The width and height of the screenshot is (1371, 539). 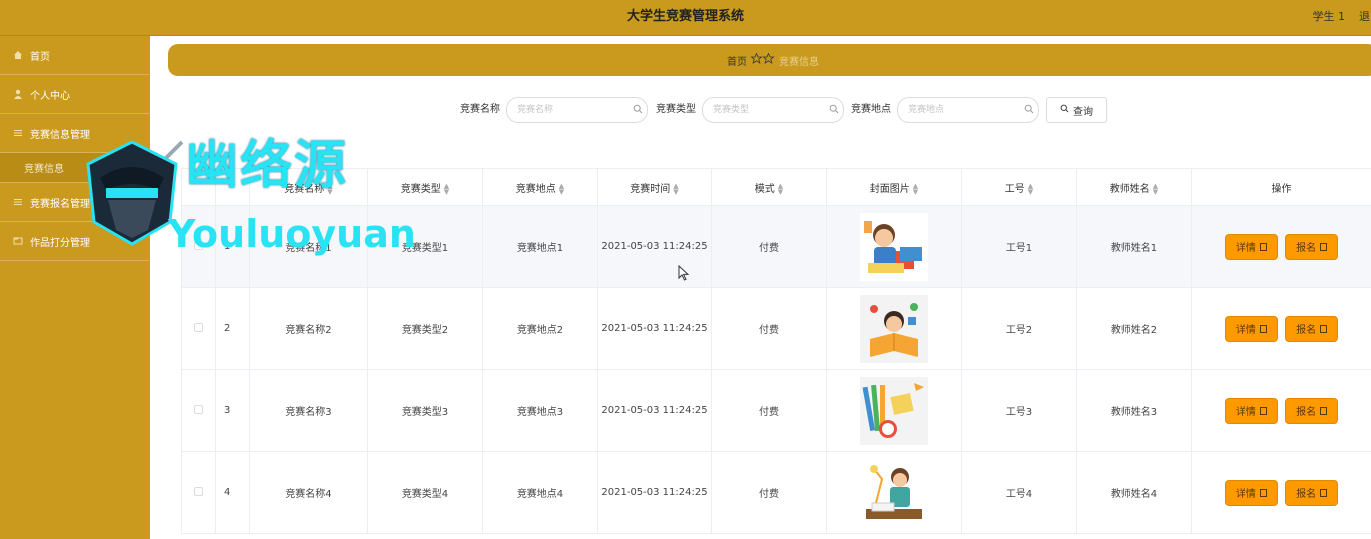 I want to click on top-header: 大学生竞赛管理系统 学生 1 退出, so click(x=685, y=18).